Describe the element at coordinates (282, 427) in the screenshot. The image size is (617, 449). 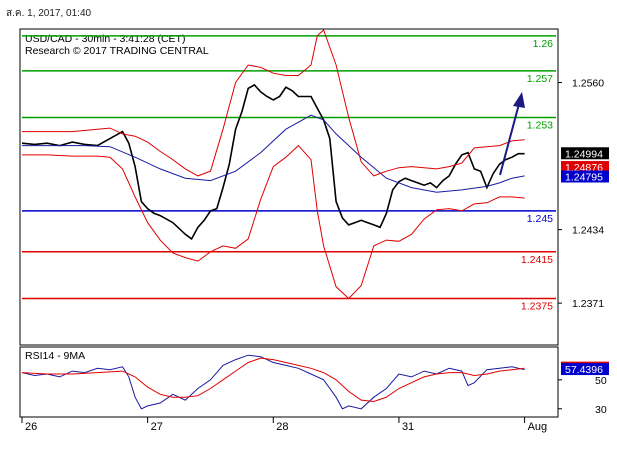
I see `x-tick-label-2: 28` at that location.